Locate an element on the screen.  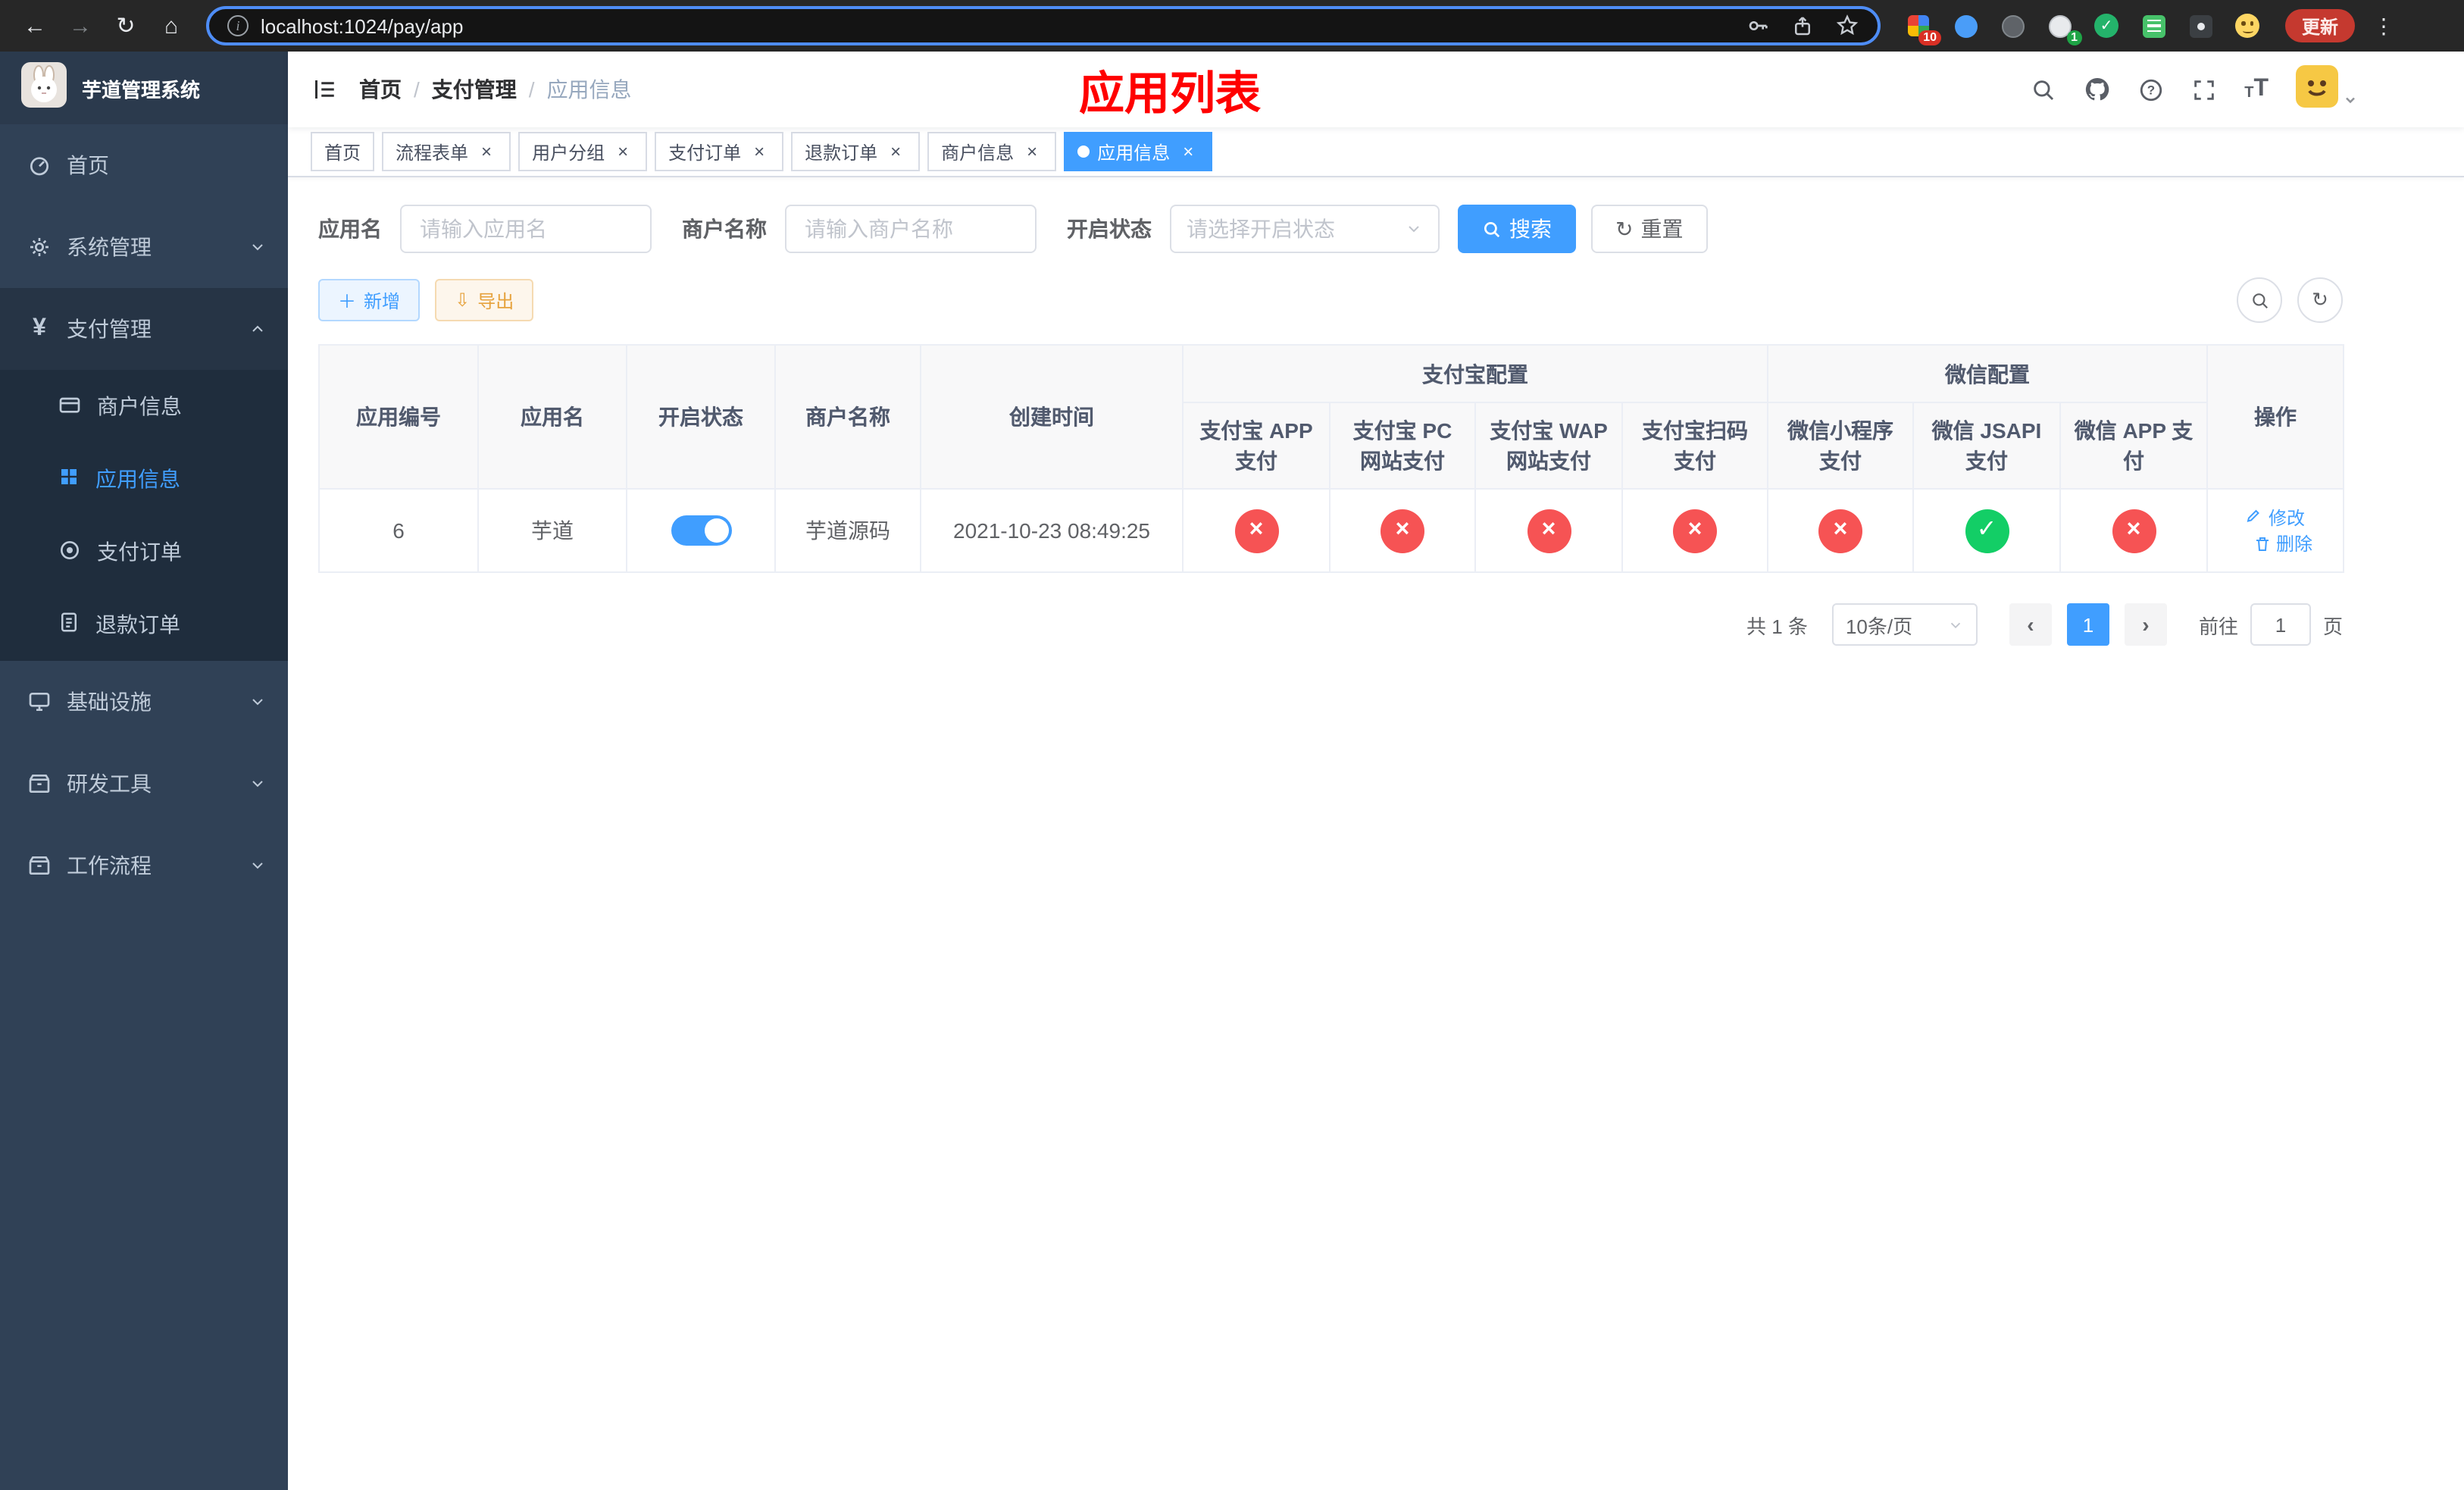
goto-page-input is located at coordinates (2280, 624).